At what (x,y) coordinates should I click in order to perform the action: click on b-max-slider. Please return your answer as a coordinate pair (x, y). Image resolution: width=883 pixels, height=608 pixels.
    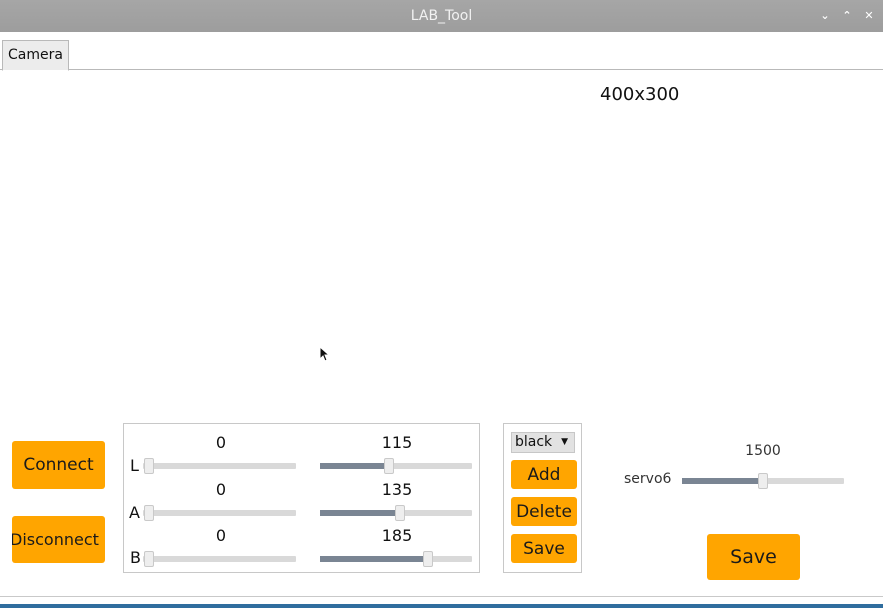
    Looking at the image, I should click on (396, 559).